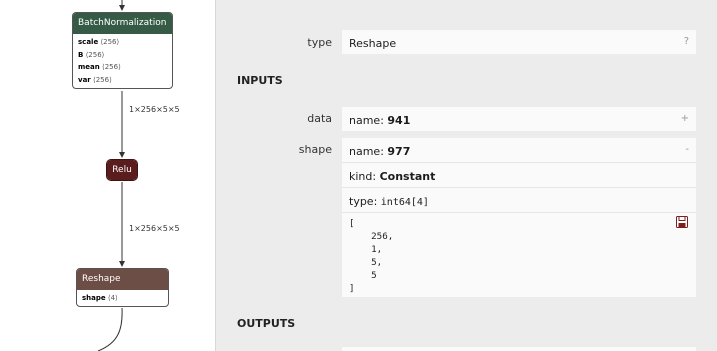  What do you see at coordinates (100, 298) in the screenshot?
I see `node-attribute: shape ⟨4⟩` at bounding box center [100, 298].